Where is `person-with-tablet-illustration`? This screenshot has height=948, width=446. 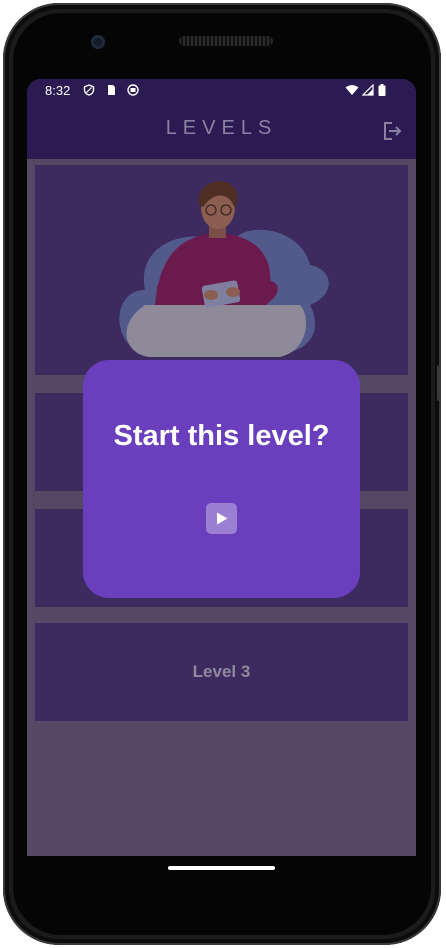
person-with-tablet-illustration is located at coordinates (224, 269).